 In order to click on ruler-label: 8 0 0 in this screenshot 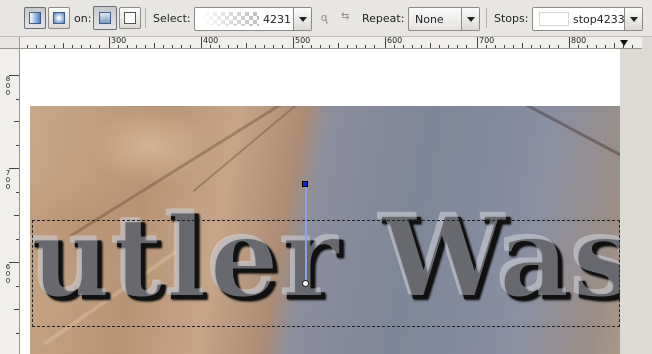, I will do `click(8, 86)`.